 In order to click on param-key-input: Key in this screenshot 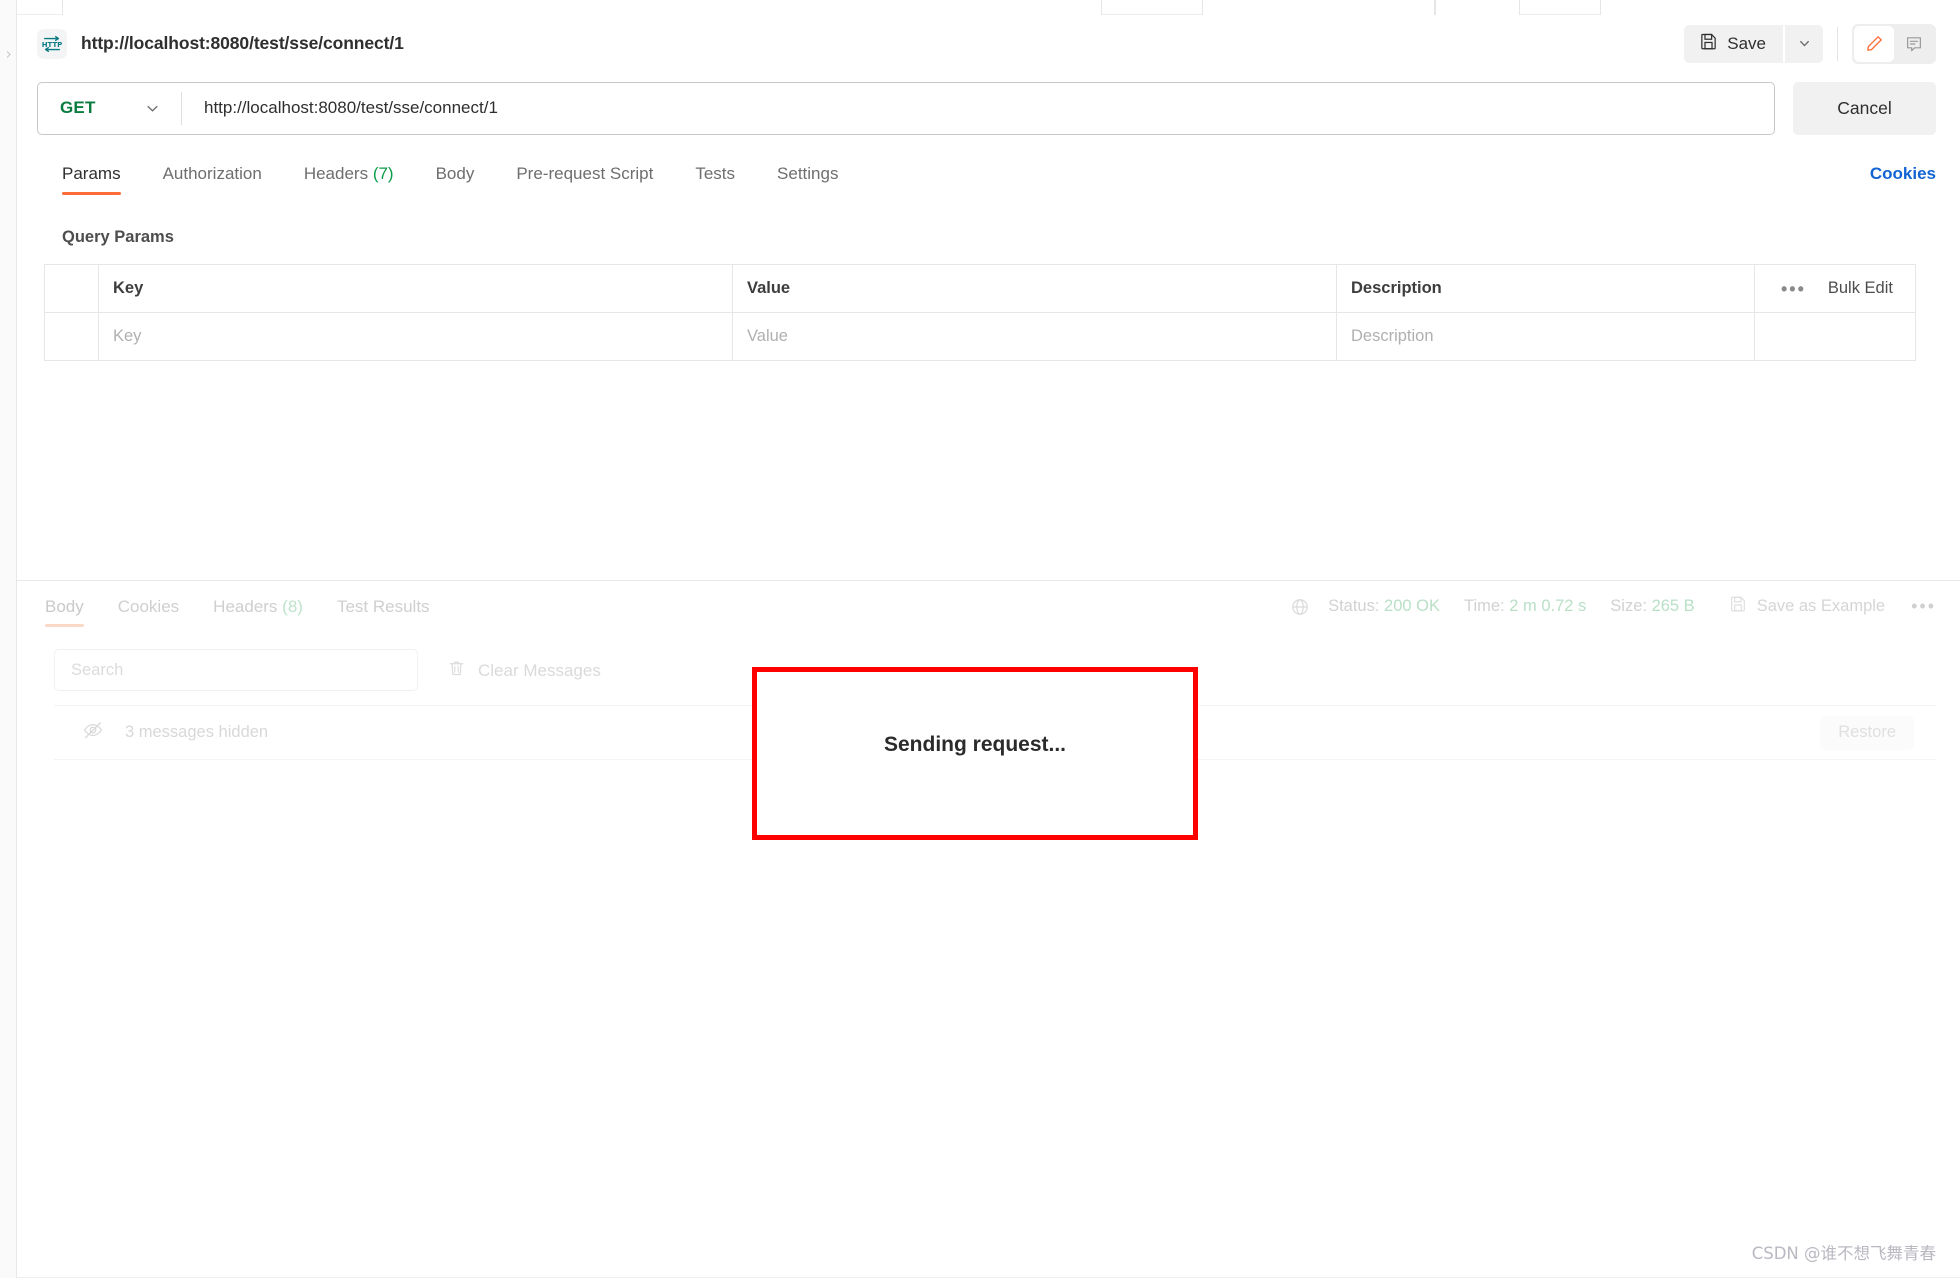, I will do `click(416, 336)`.